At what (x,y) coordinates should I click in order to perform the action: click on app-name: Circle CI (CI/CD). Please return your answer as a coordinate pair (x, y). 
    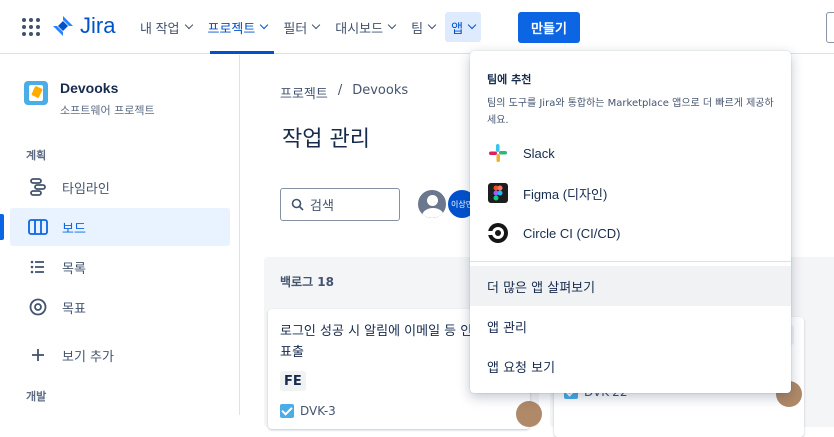
    Looking at the image, I should click on (572, 233).